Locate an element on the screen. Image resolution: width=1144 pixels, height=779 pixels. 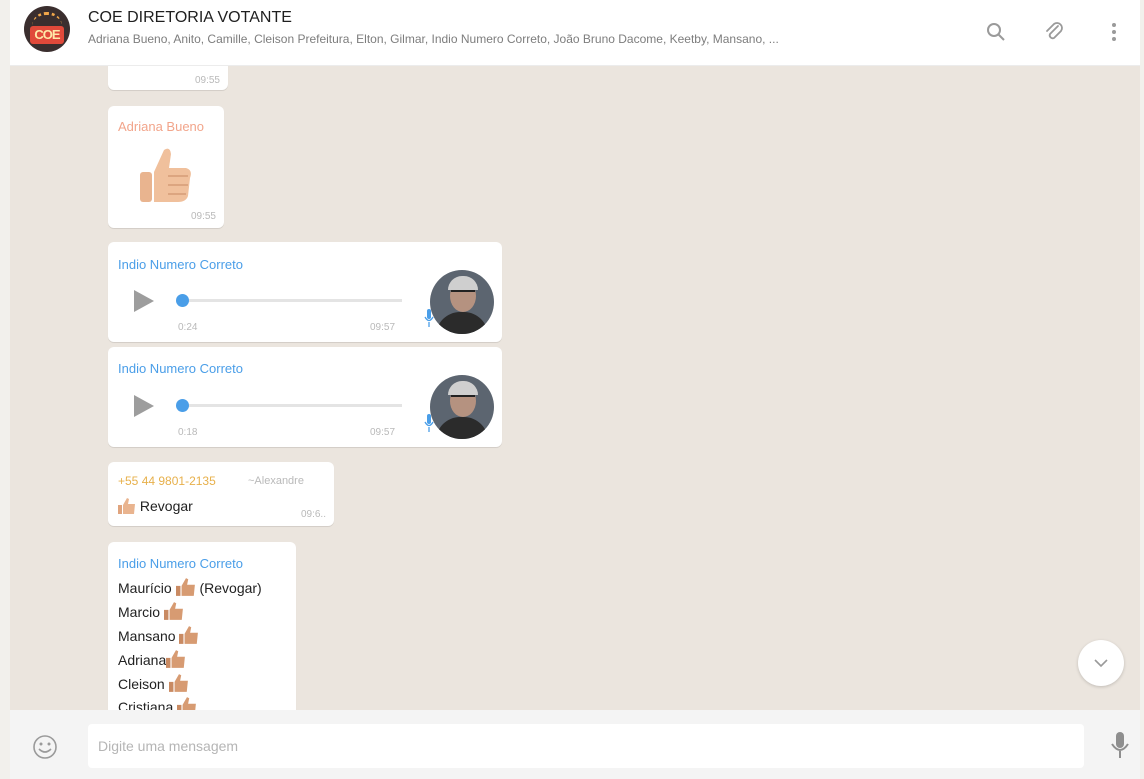
message-sender: Adriana Bueno is located at coordinates (161, 126).